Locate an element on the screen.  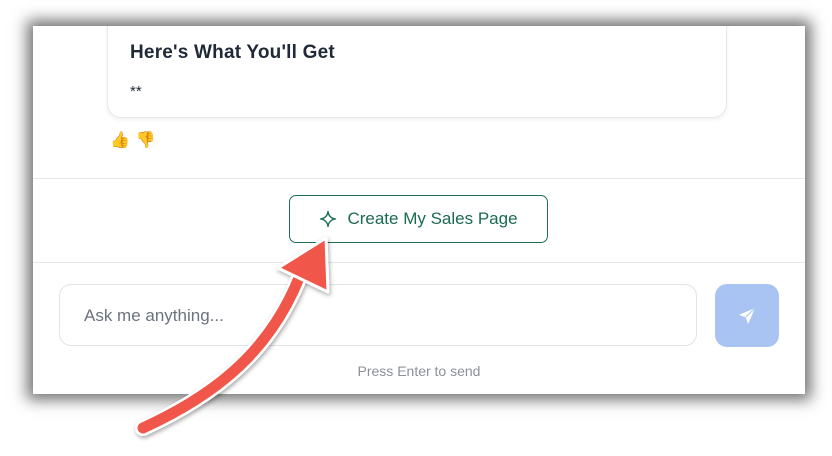
chat-input-box is located at coordinates (378, 315).